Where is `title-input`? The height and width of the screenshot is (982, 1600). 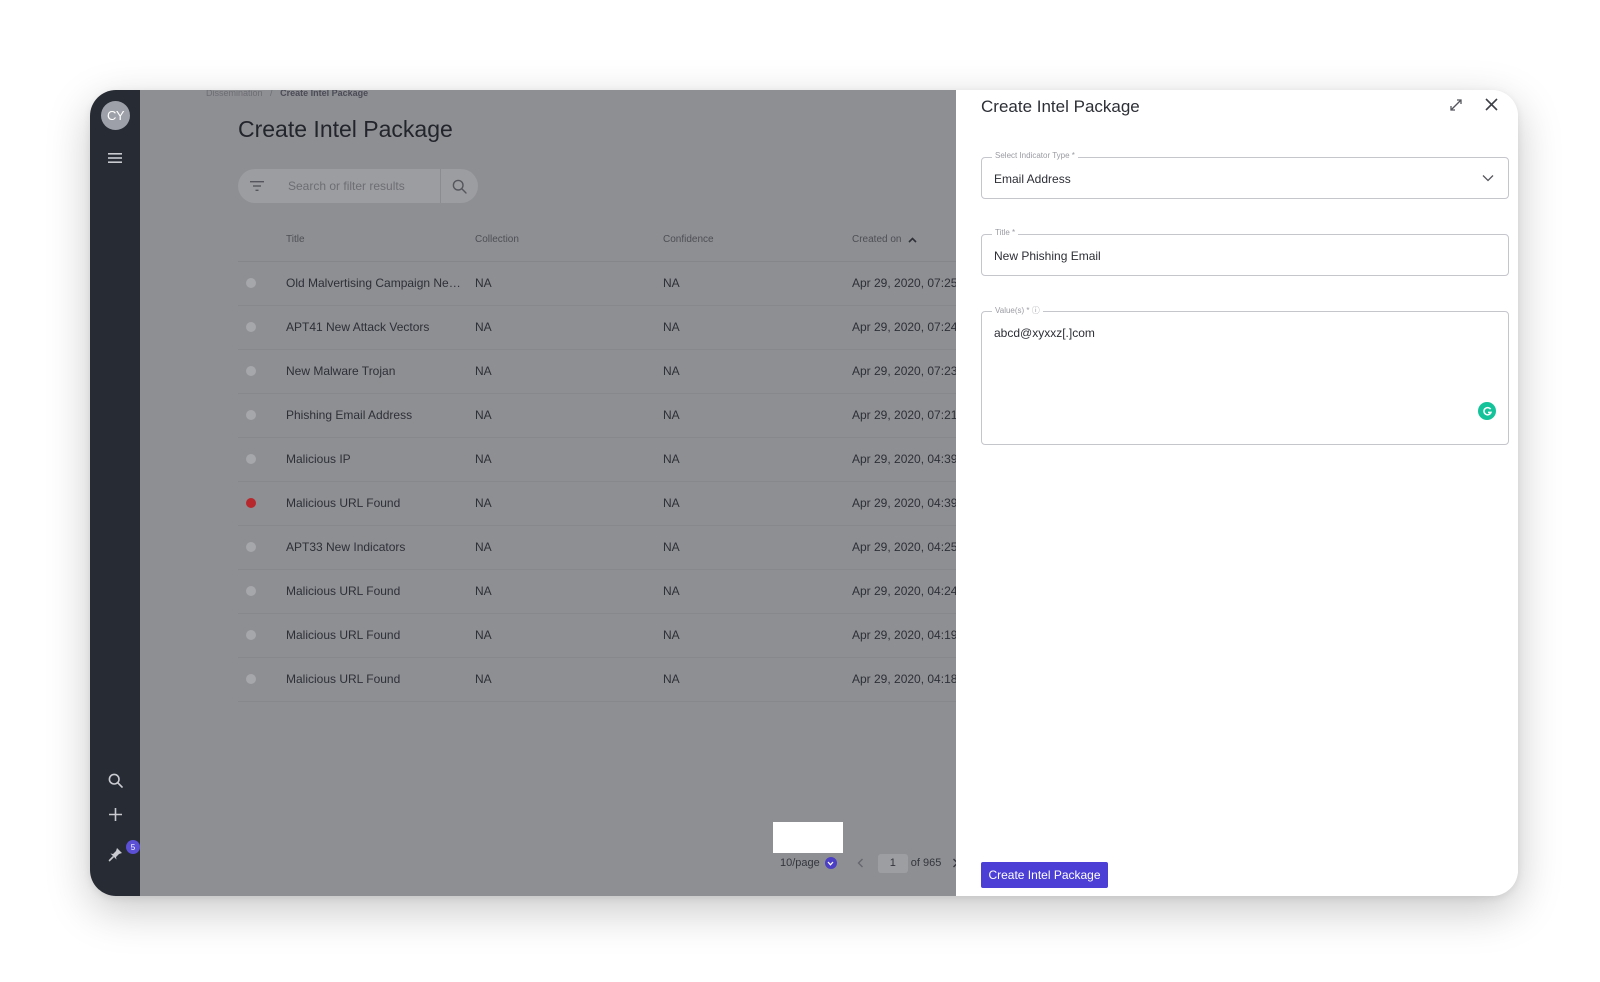
title-input is located at coordinates (1234, 256).